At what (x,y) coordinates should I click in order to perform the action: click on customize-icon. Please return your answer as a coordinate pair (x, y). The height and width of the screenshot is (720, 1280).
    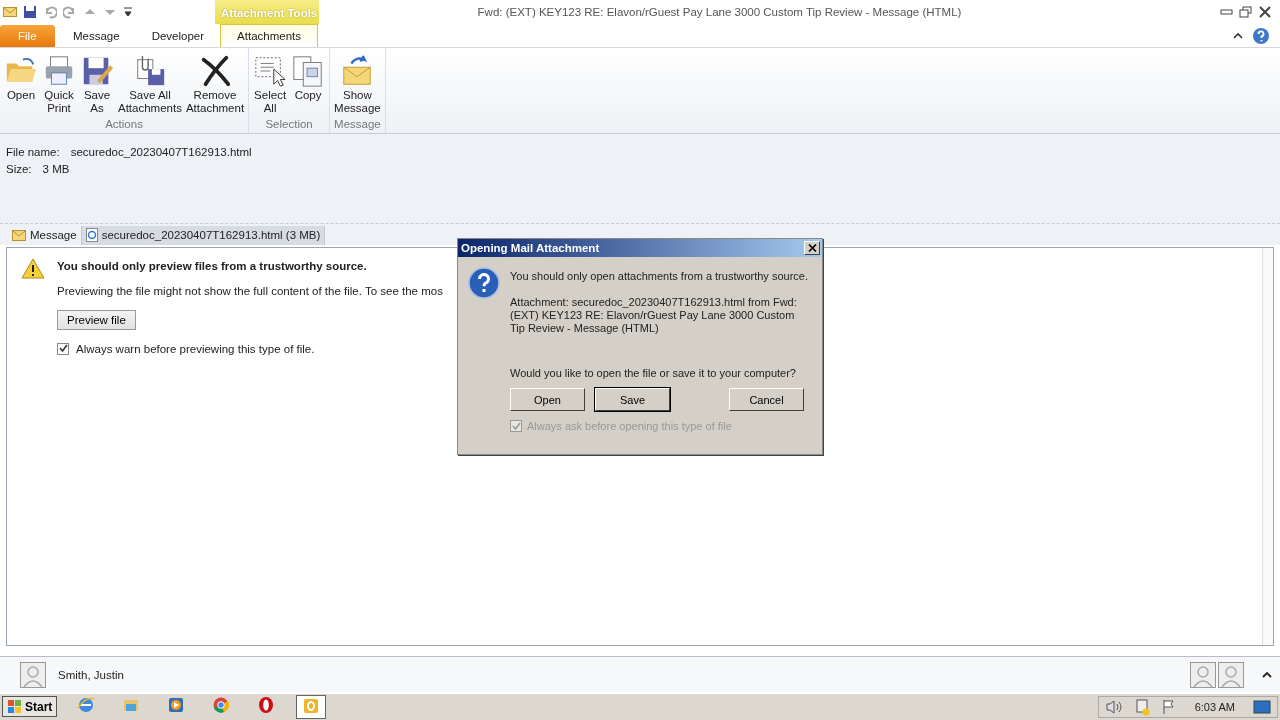
    Looking at the image, I should click on (128, 12).